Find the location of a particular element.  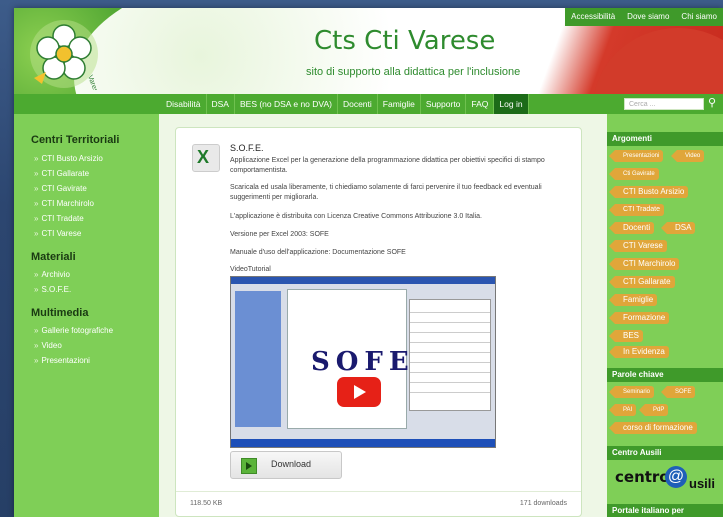

download-button: Download is located at coordinates (286, 465).